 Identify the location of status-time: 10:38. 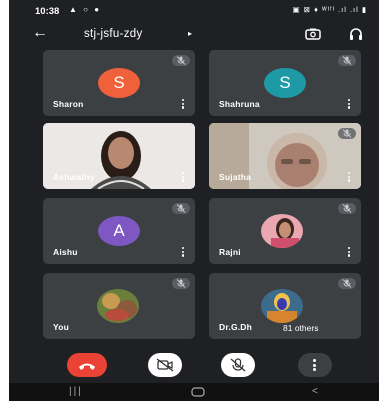
(47, 11).